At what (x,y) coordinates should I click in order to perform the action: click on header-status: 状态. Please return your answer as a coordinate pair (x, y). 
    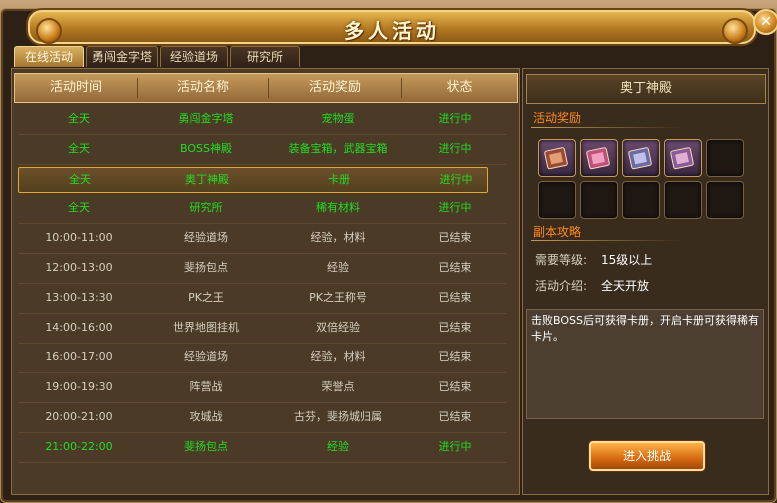
    Looking at the image, I should click on (459, 87).